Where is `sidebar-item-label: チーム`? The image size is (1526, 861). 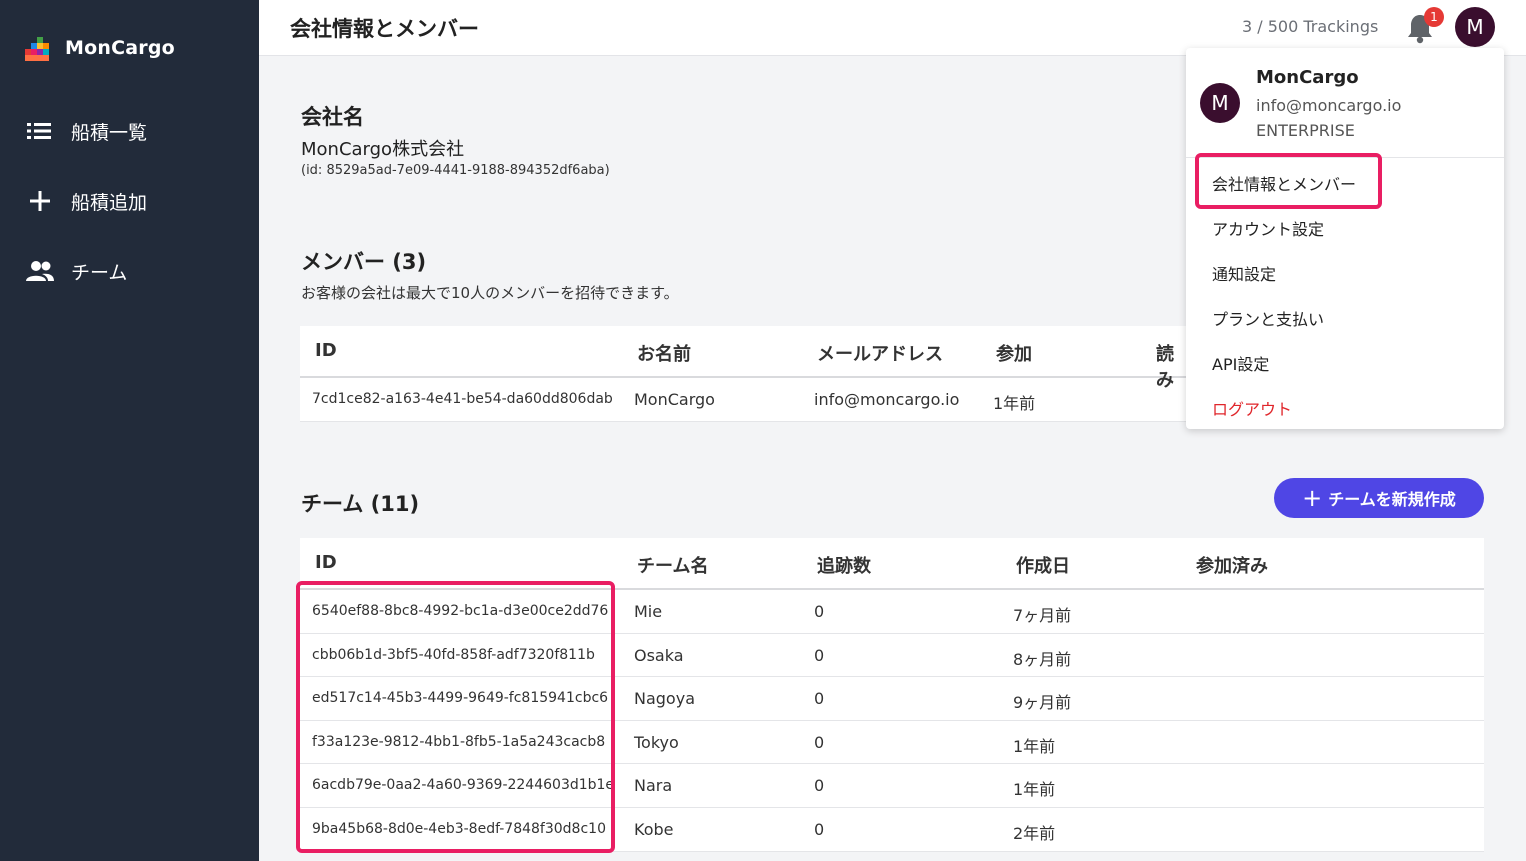 sidebar-item-label: チーム is located at coordinates (99, 272).